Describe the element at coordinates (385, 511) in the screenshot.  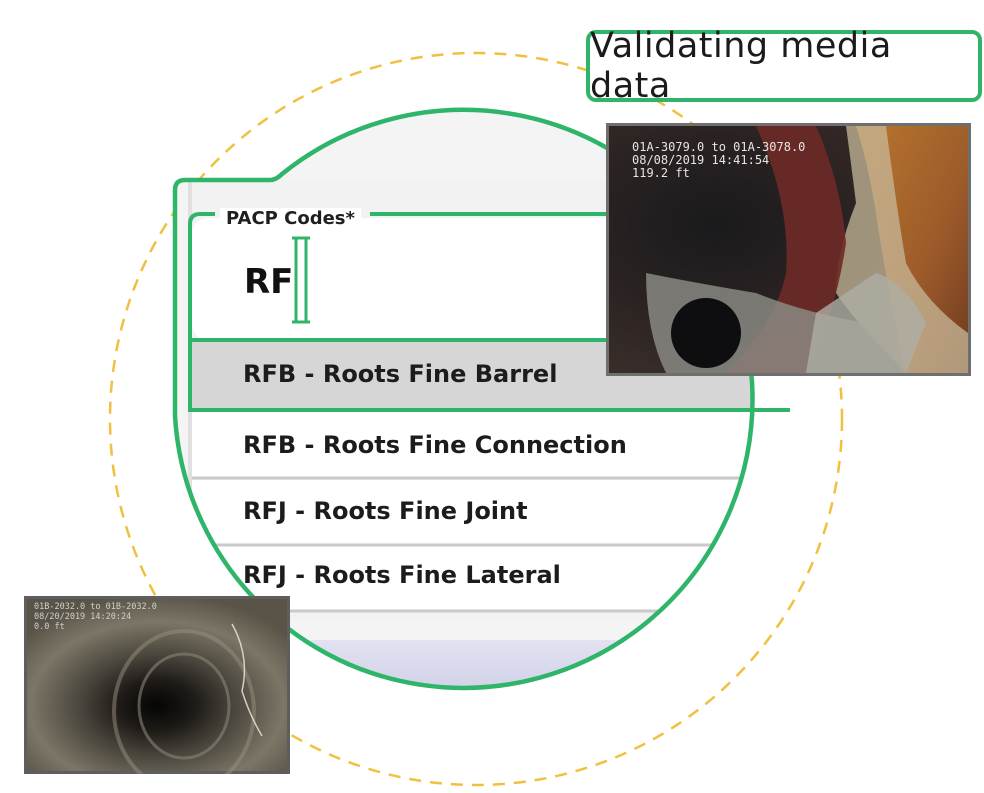
I see `suggestion-roots-fine-joint: RFJ - Roots Fine Joint` at that location.